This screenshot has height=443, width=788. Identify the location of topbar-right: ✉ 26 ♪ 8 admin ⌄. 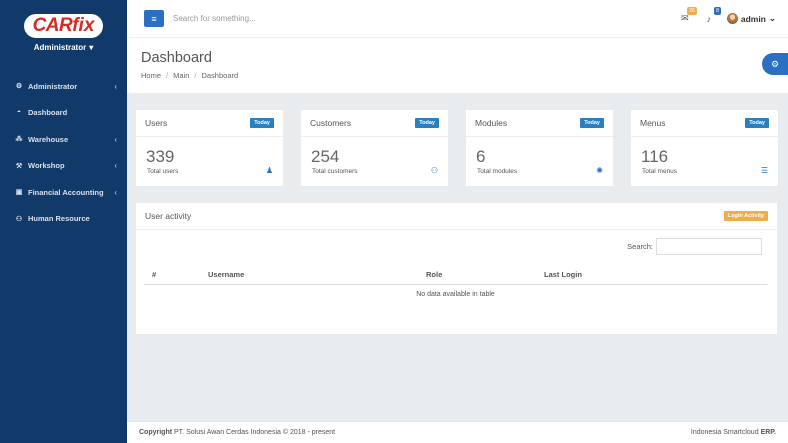
(733, 15).